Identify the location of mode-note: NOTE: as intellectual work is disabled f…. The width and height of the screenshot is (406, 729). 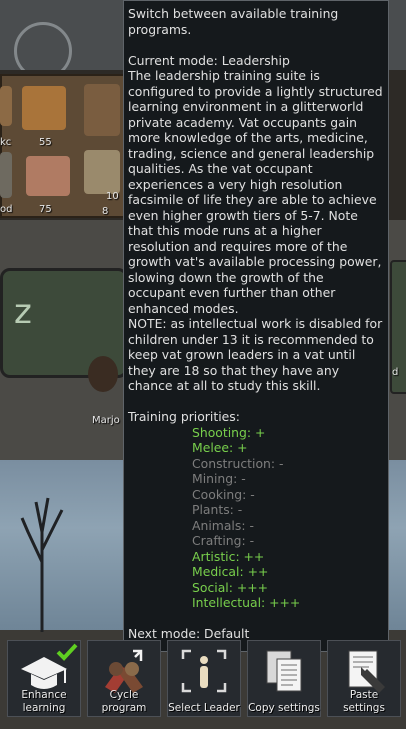
(255, 354).